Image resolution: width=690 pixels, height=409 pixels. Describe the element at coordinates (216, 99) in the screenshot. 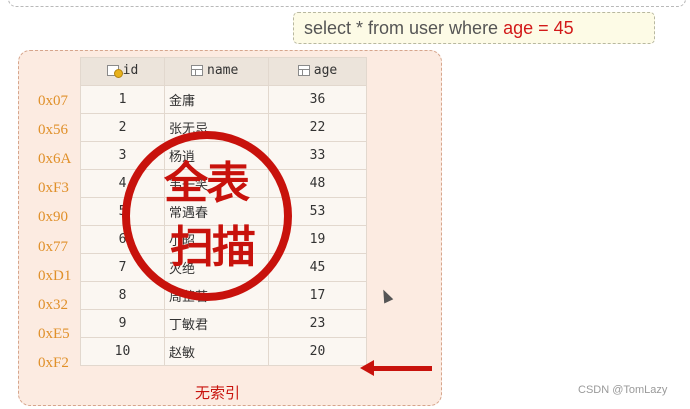

I see `cell-name: 金庸` at that location.